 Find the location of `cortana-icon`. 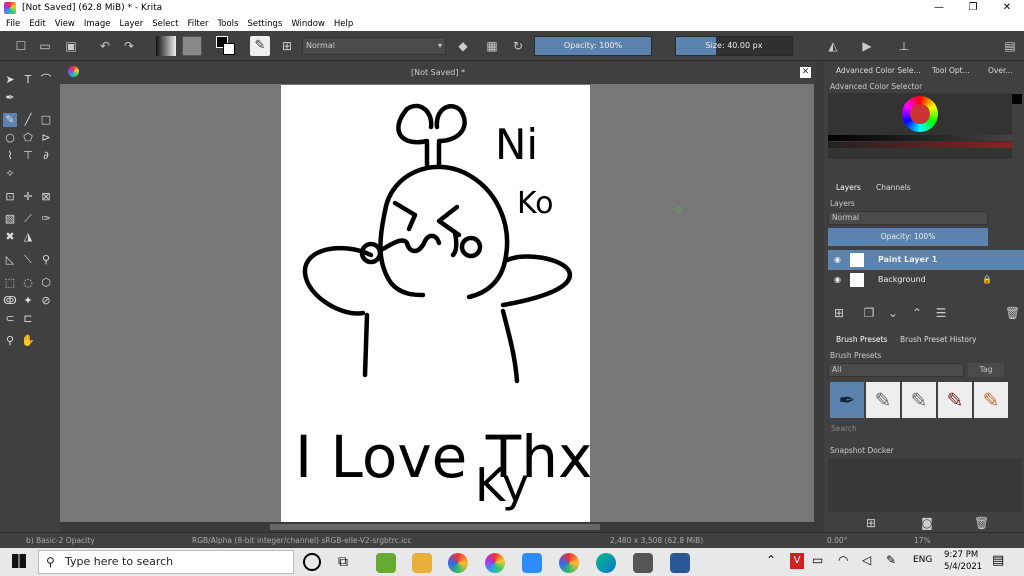

cortana-icon is located at coordinates (312, 562).